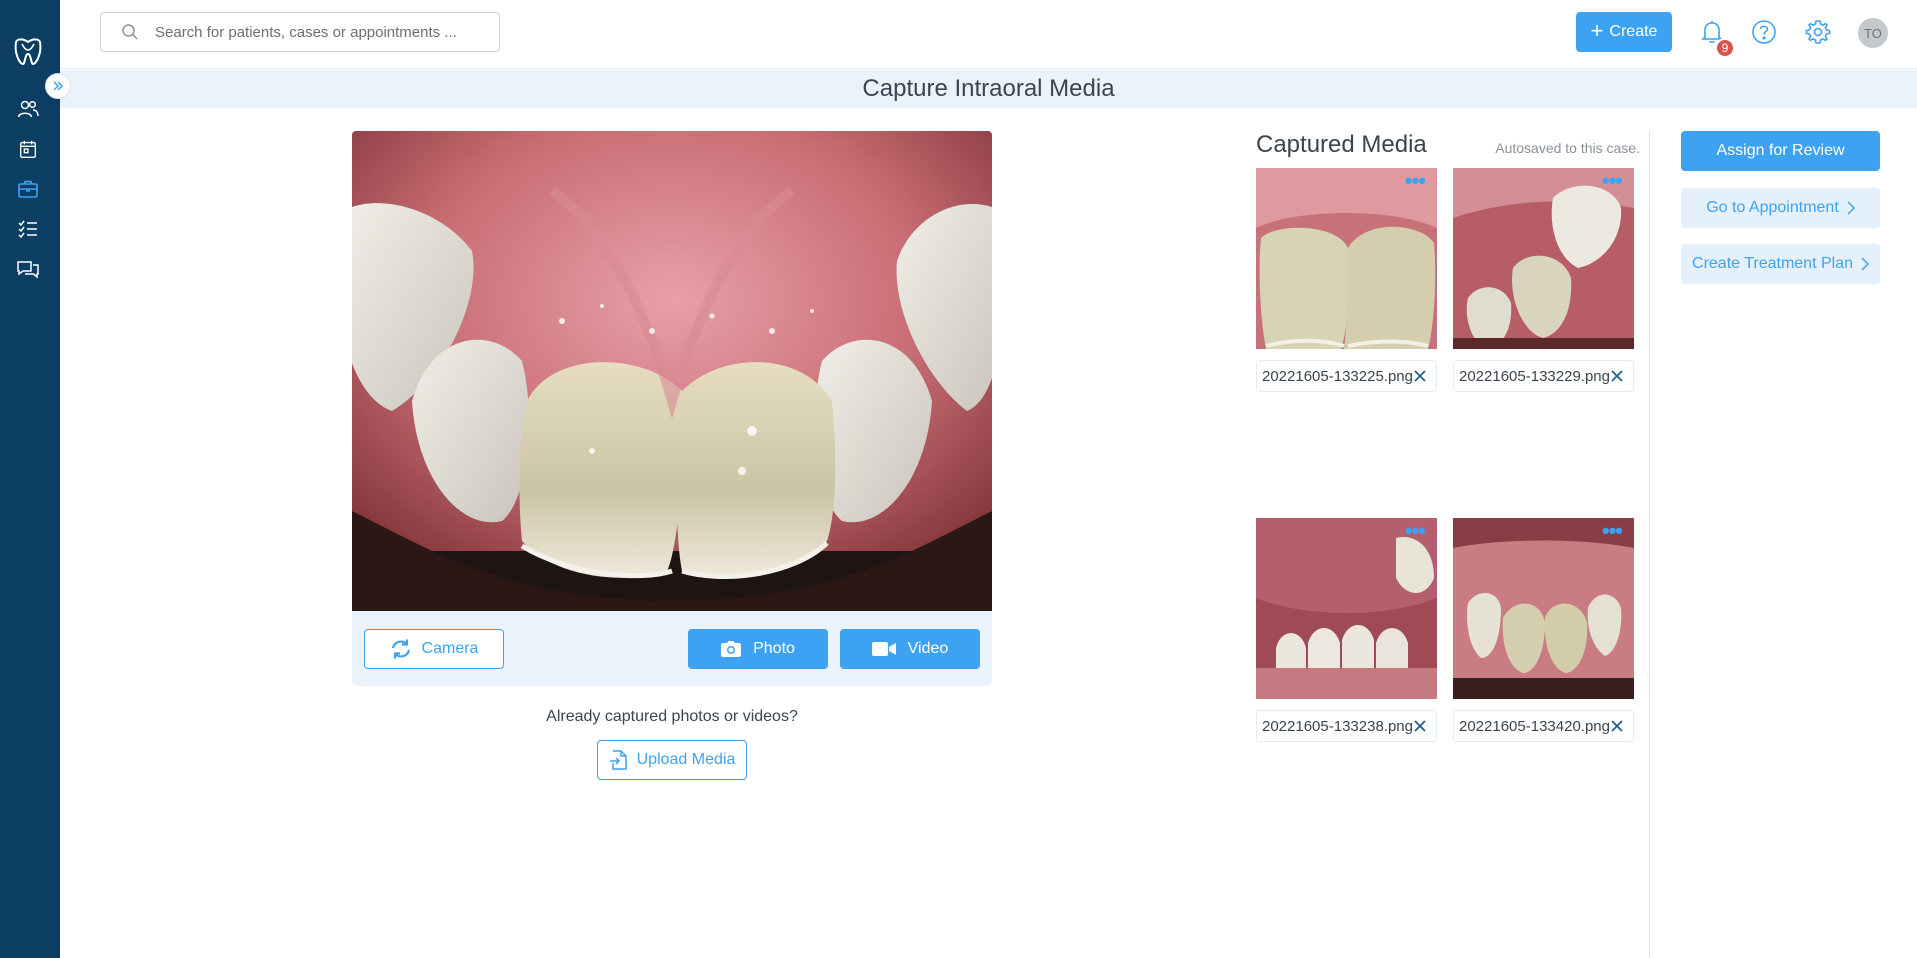 This screenshot has height=958, width=1917. What do you see at coordinates (1597, 30) in the screenshot?
I see `plus-icon: +` at bounding box center [1597, 30].